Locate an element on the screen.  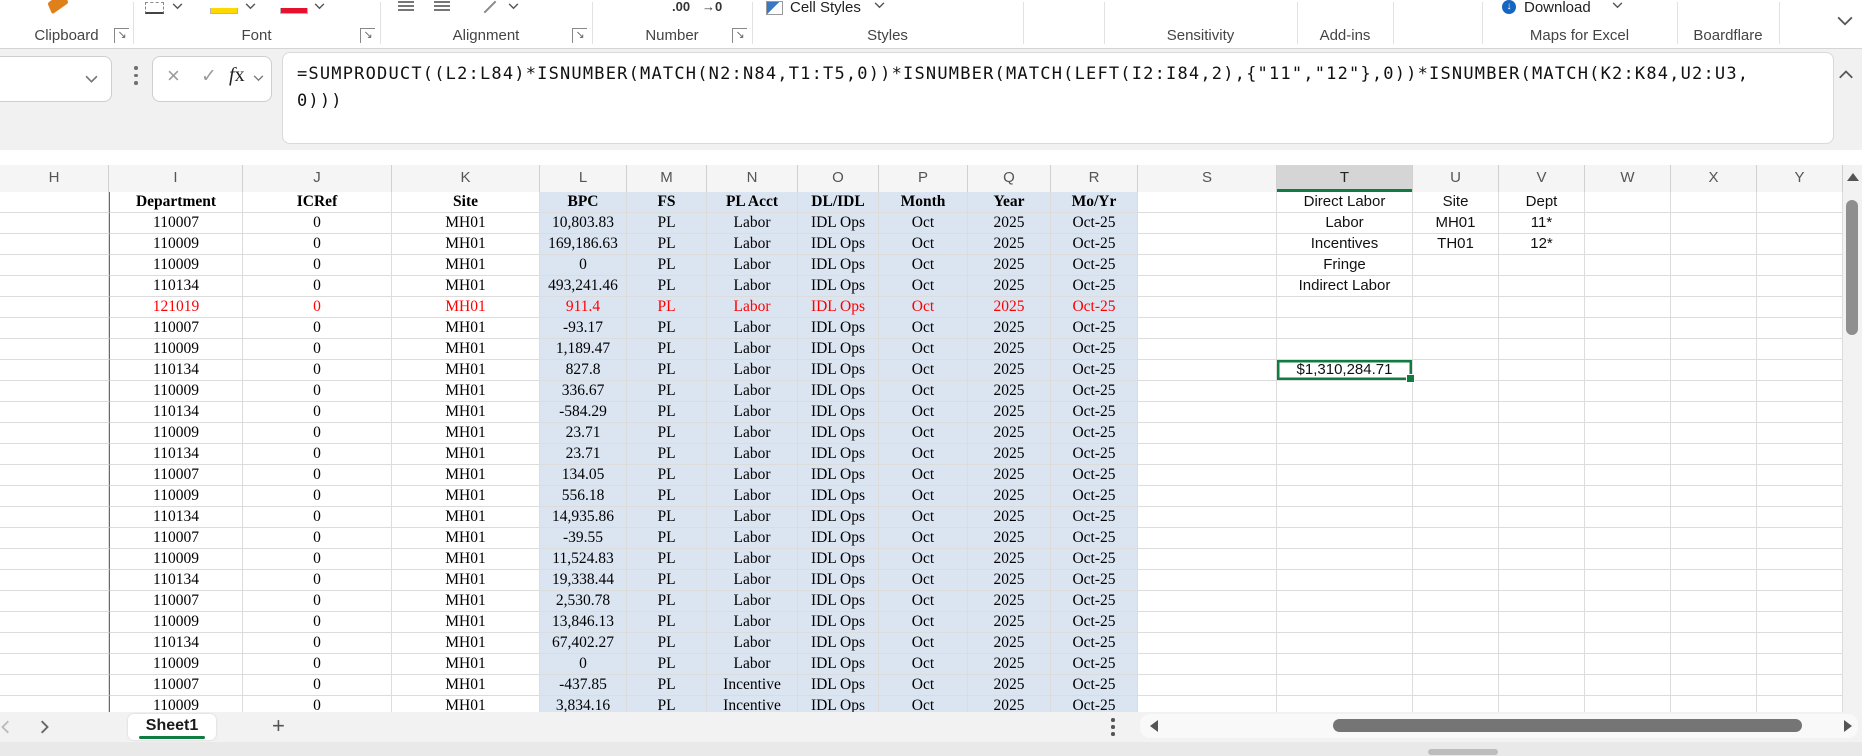
grid-cell-Y16 is located at coordinates (1800, 517).